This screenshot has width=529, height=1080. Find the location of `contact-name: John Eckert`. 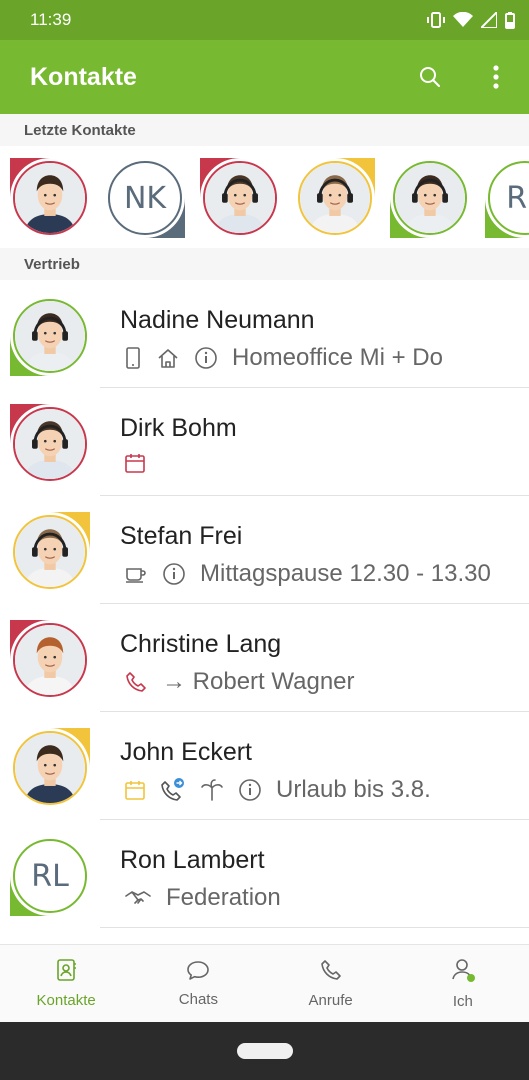

contact-name: John Eckert is located at coordinates (186, 752).